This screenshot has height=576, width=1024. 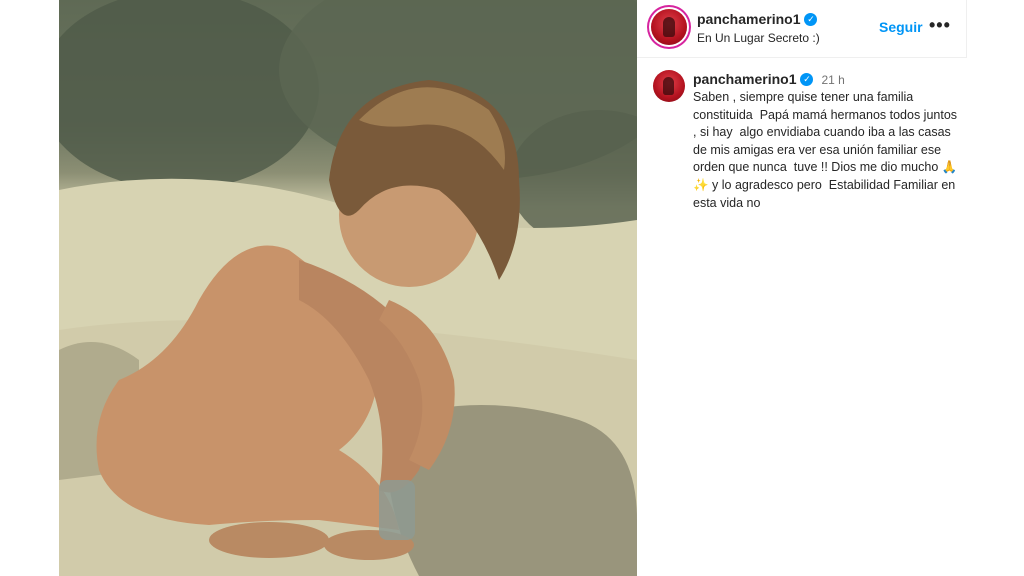 I want to click on panel-edge-divider, so click(x=966, y=29).